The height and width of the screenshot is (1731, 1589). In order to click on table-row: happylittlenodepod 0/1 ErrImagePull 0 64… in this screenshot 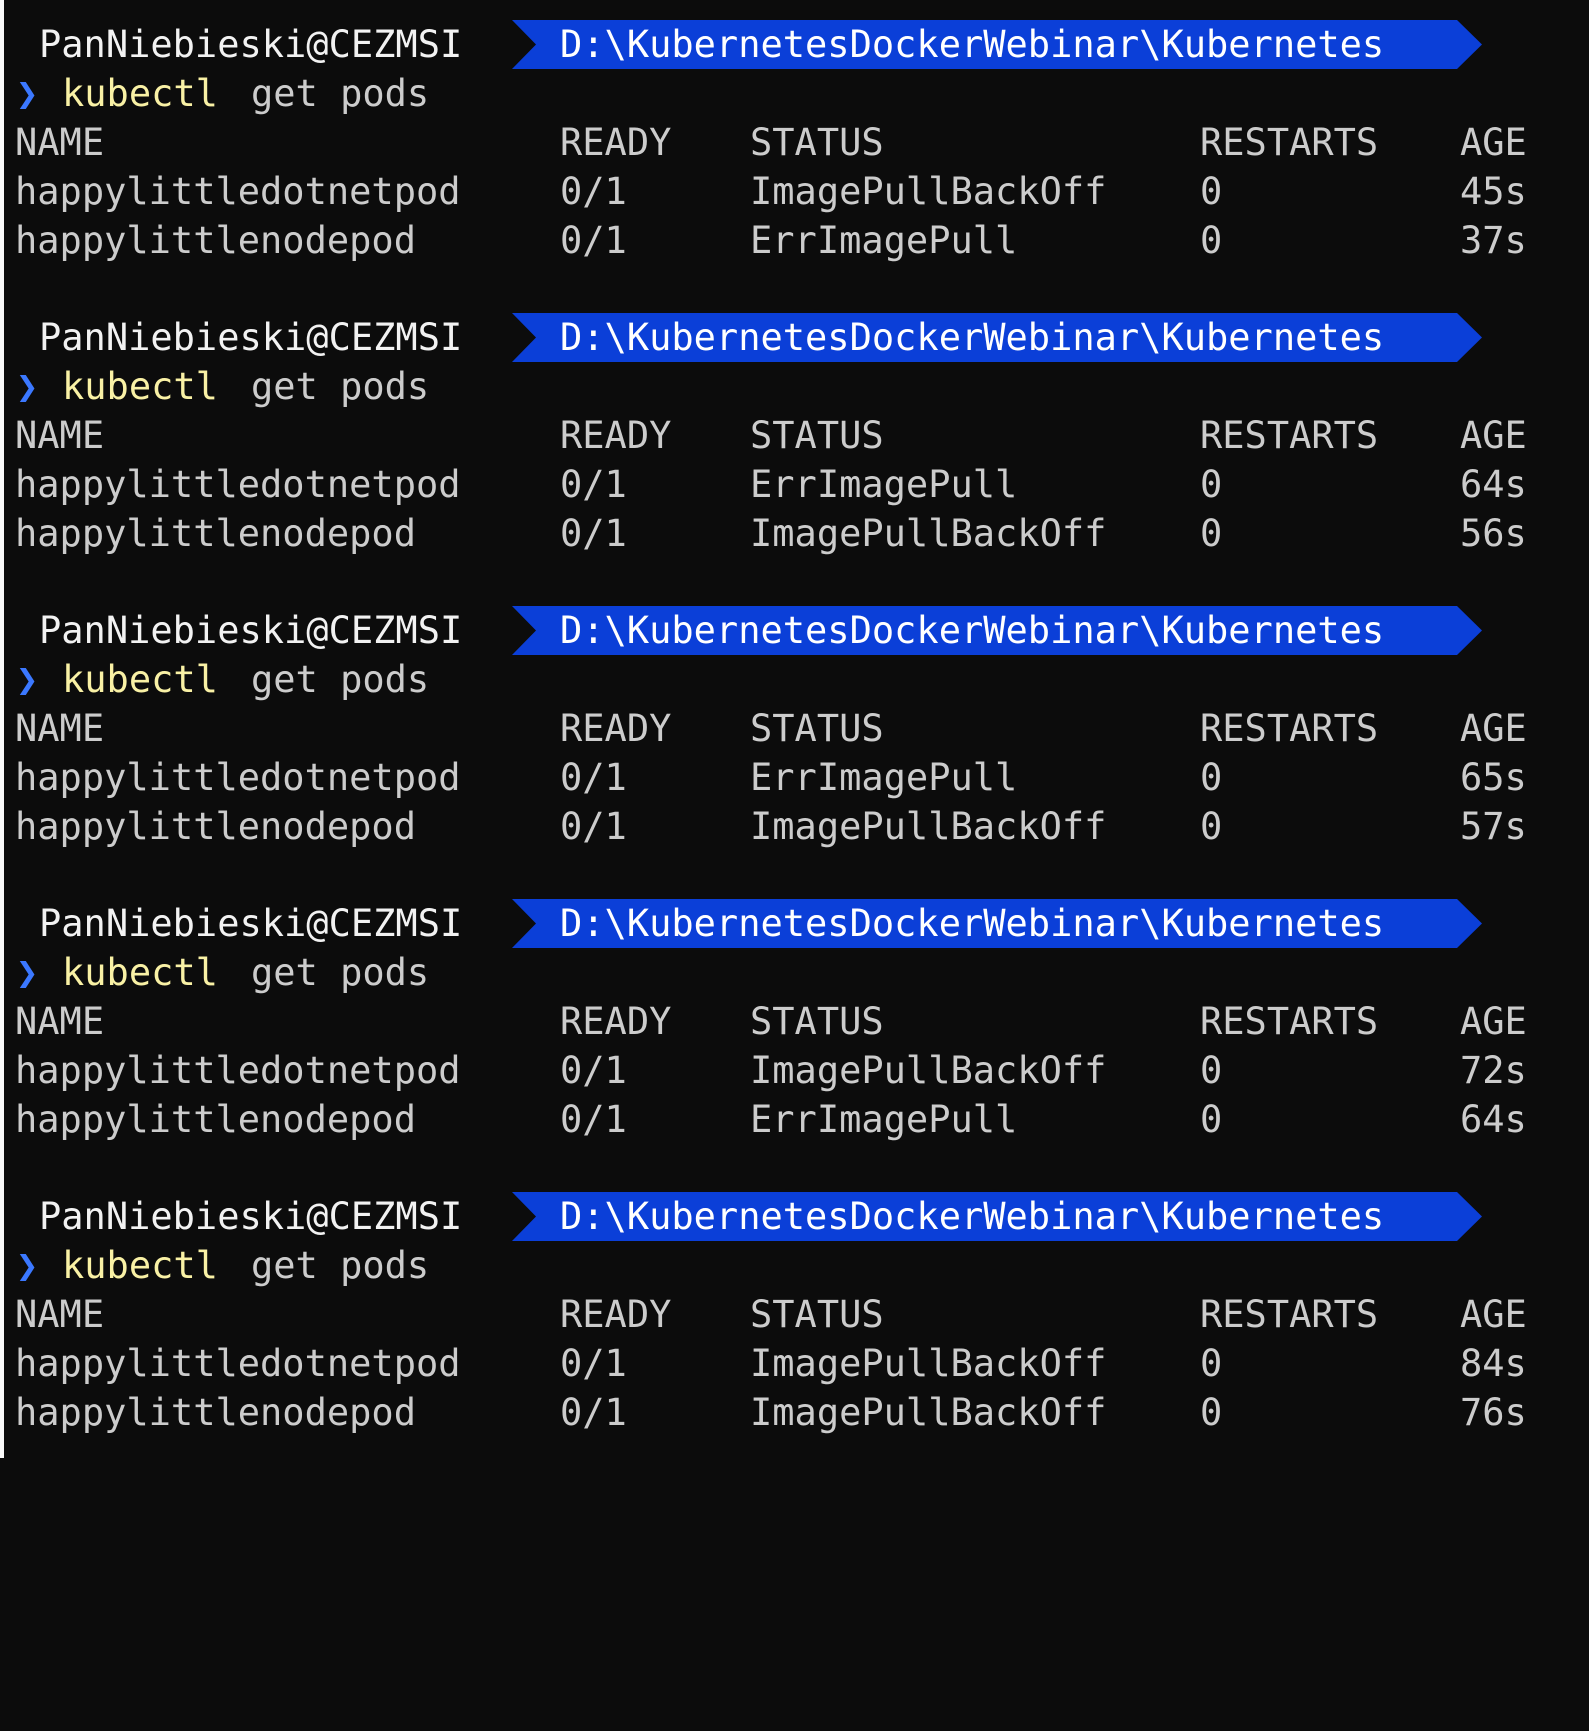, I will do `click(794, 1119)`.